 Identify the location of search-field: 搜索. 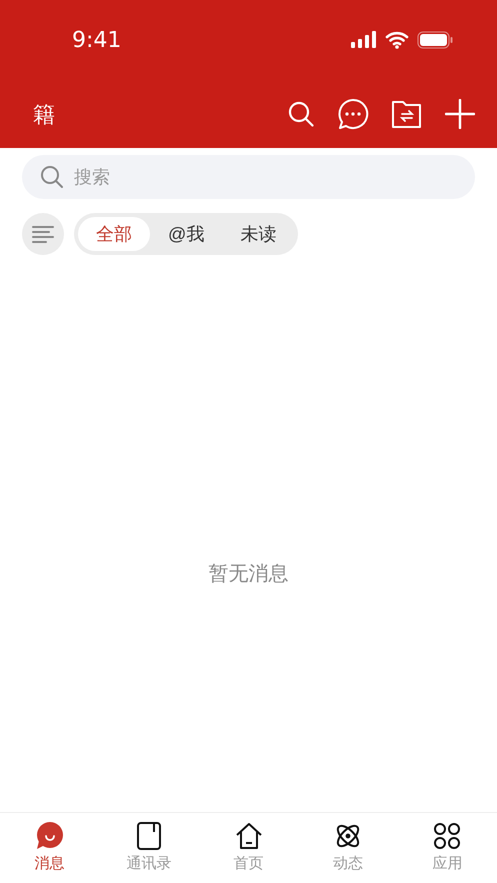
(248, 177).